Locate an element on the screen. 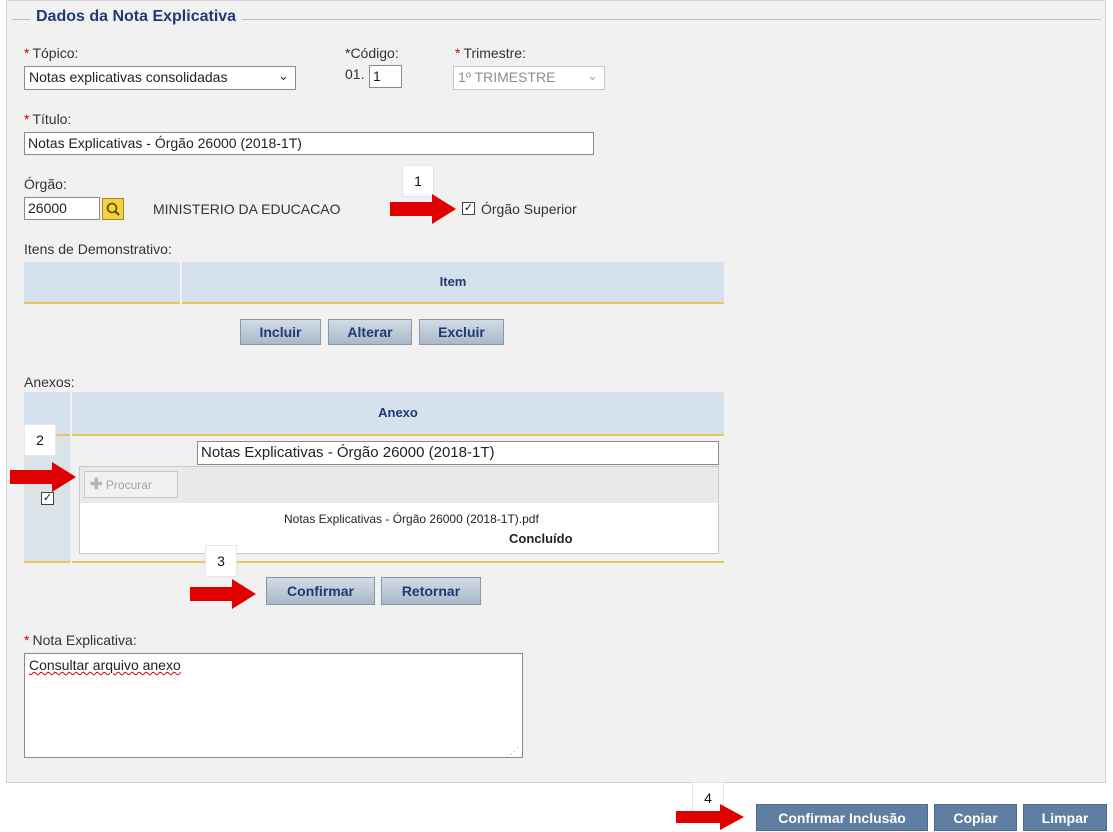  anexo-row-checkbox: ✓ is located at coordinates (47, 498).